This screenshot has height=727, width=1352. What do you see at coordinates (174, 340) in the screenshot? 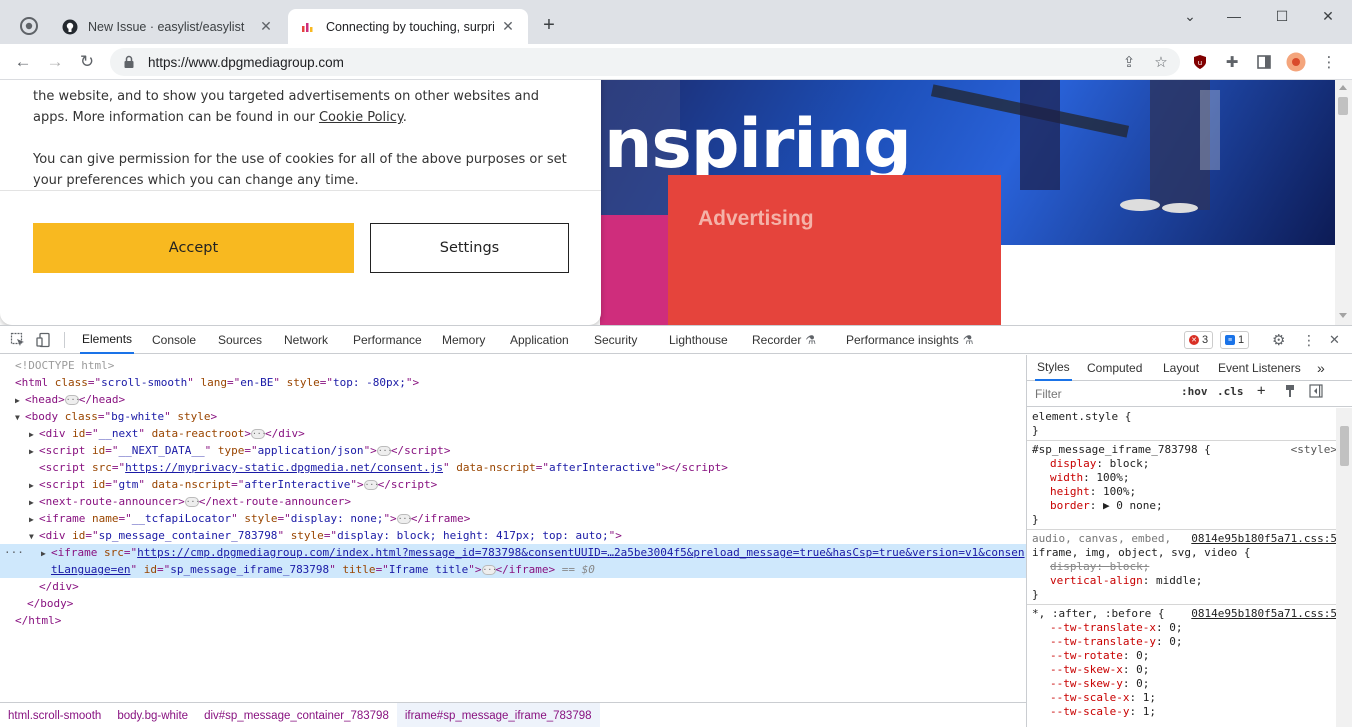
I see `tab-console: Console` at bounding box center [174, 340].